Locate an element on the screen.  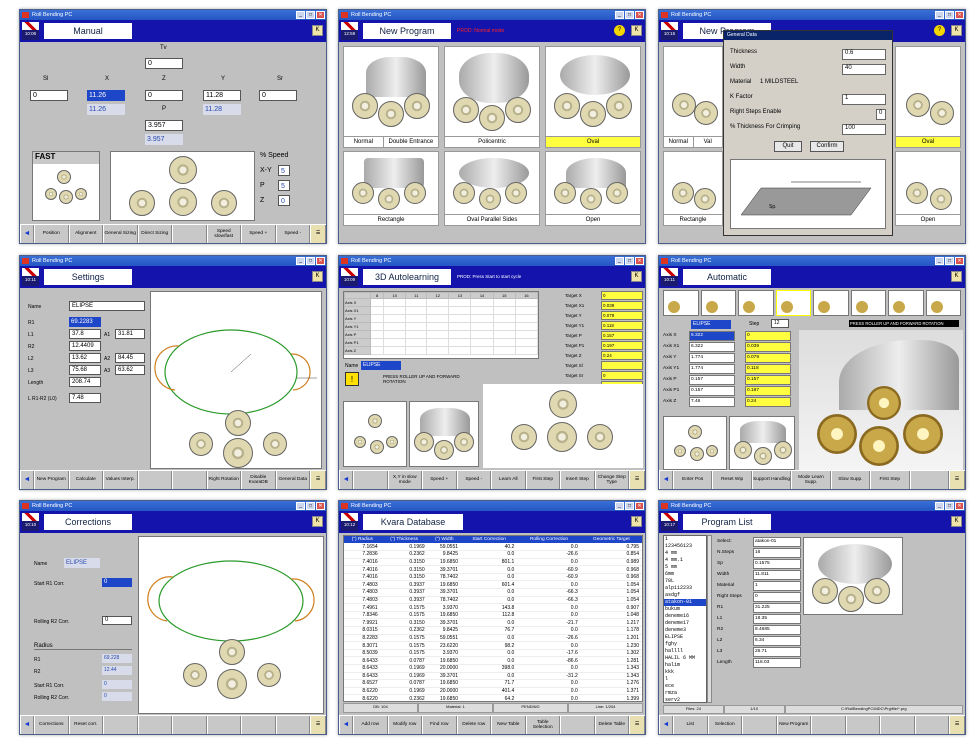
change-step-type-button: Change Step Type is located at coordinates (611, 480).